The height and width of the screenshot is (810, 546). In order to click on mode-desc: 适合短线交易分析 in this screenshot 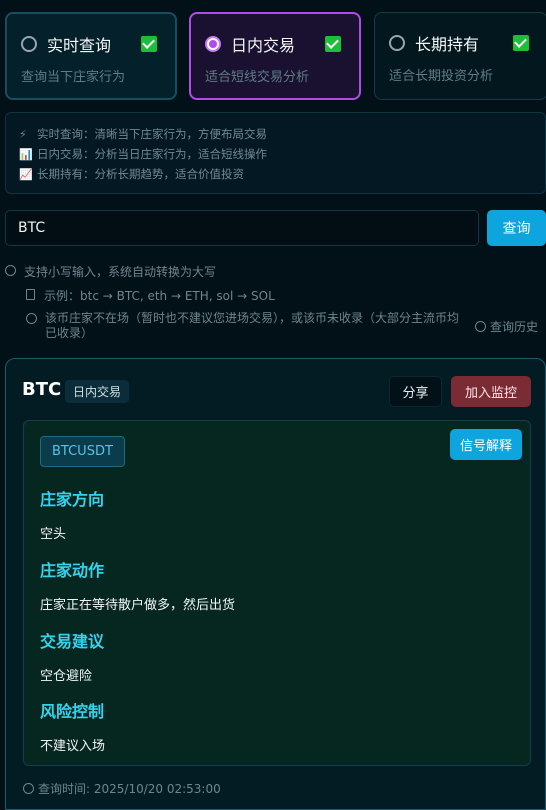, I will do `click(257, 77)`.